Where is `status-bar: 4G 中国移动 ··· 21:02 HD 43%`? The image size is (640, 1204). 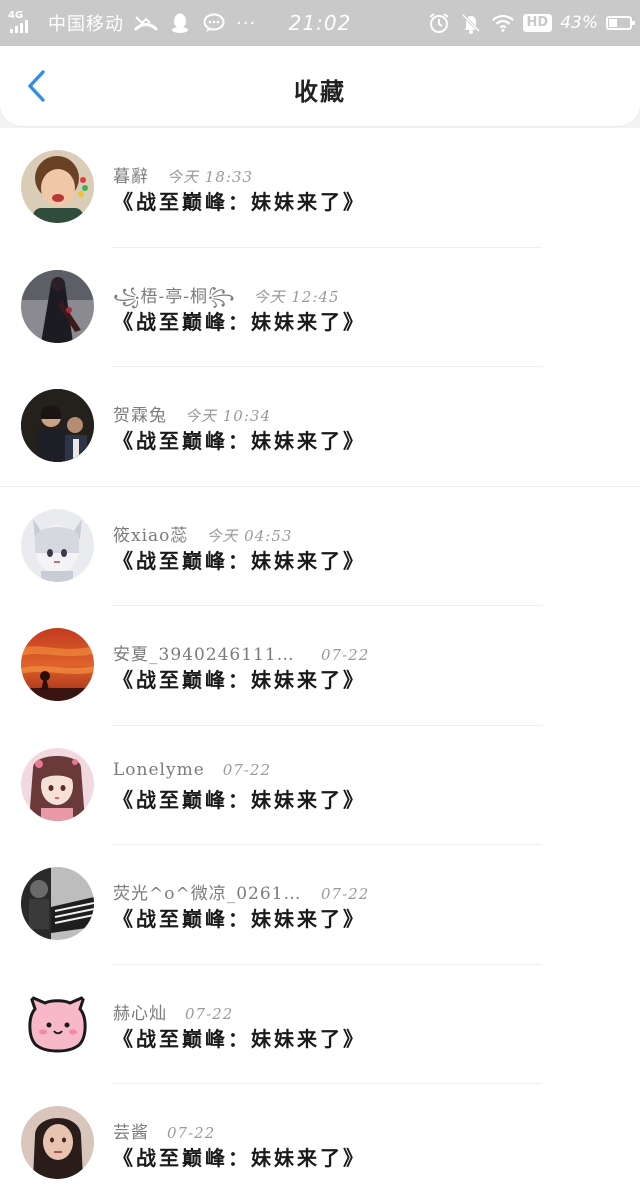
status-bar: 4G 中国移动 ··· 21:02 HD 43% is located at coordinates (320, 23).